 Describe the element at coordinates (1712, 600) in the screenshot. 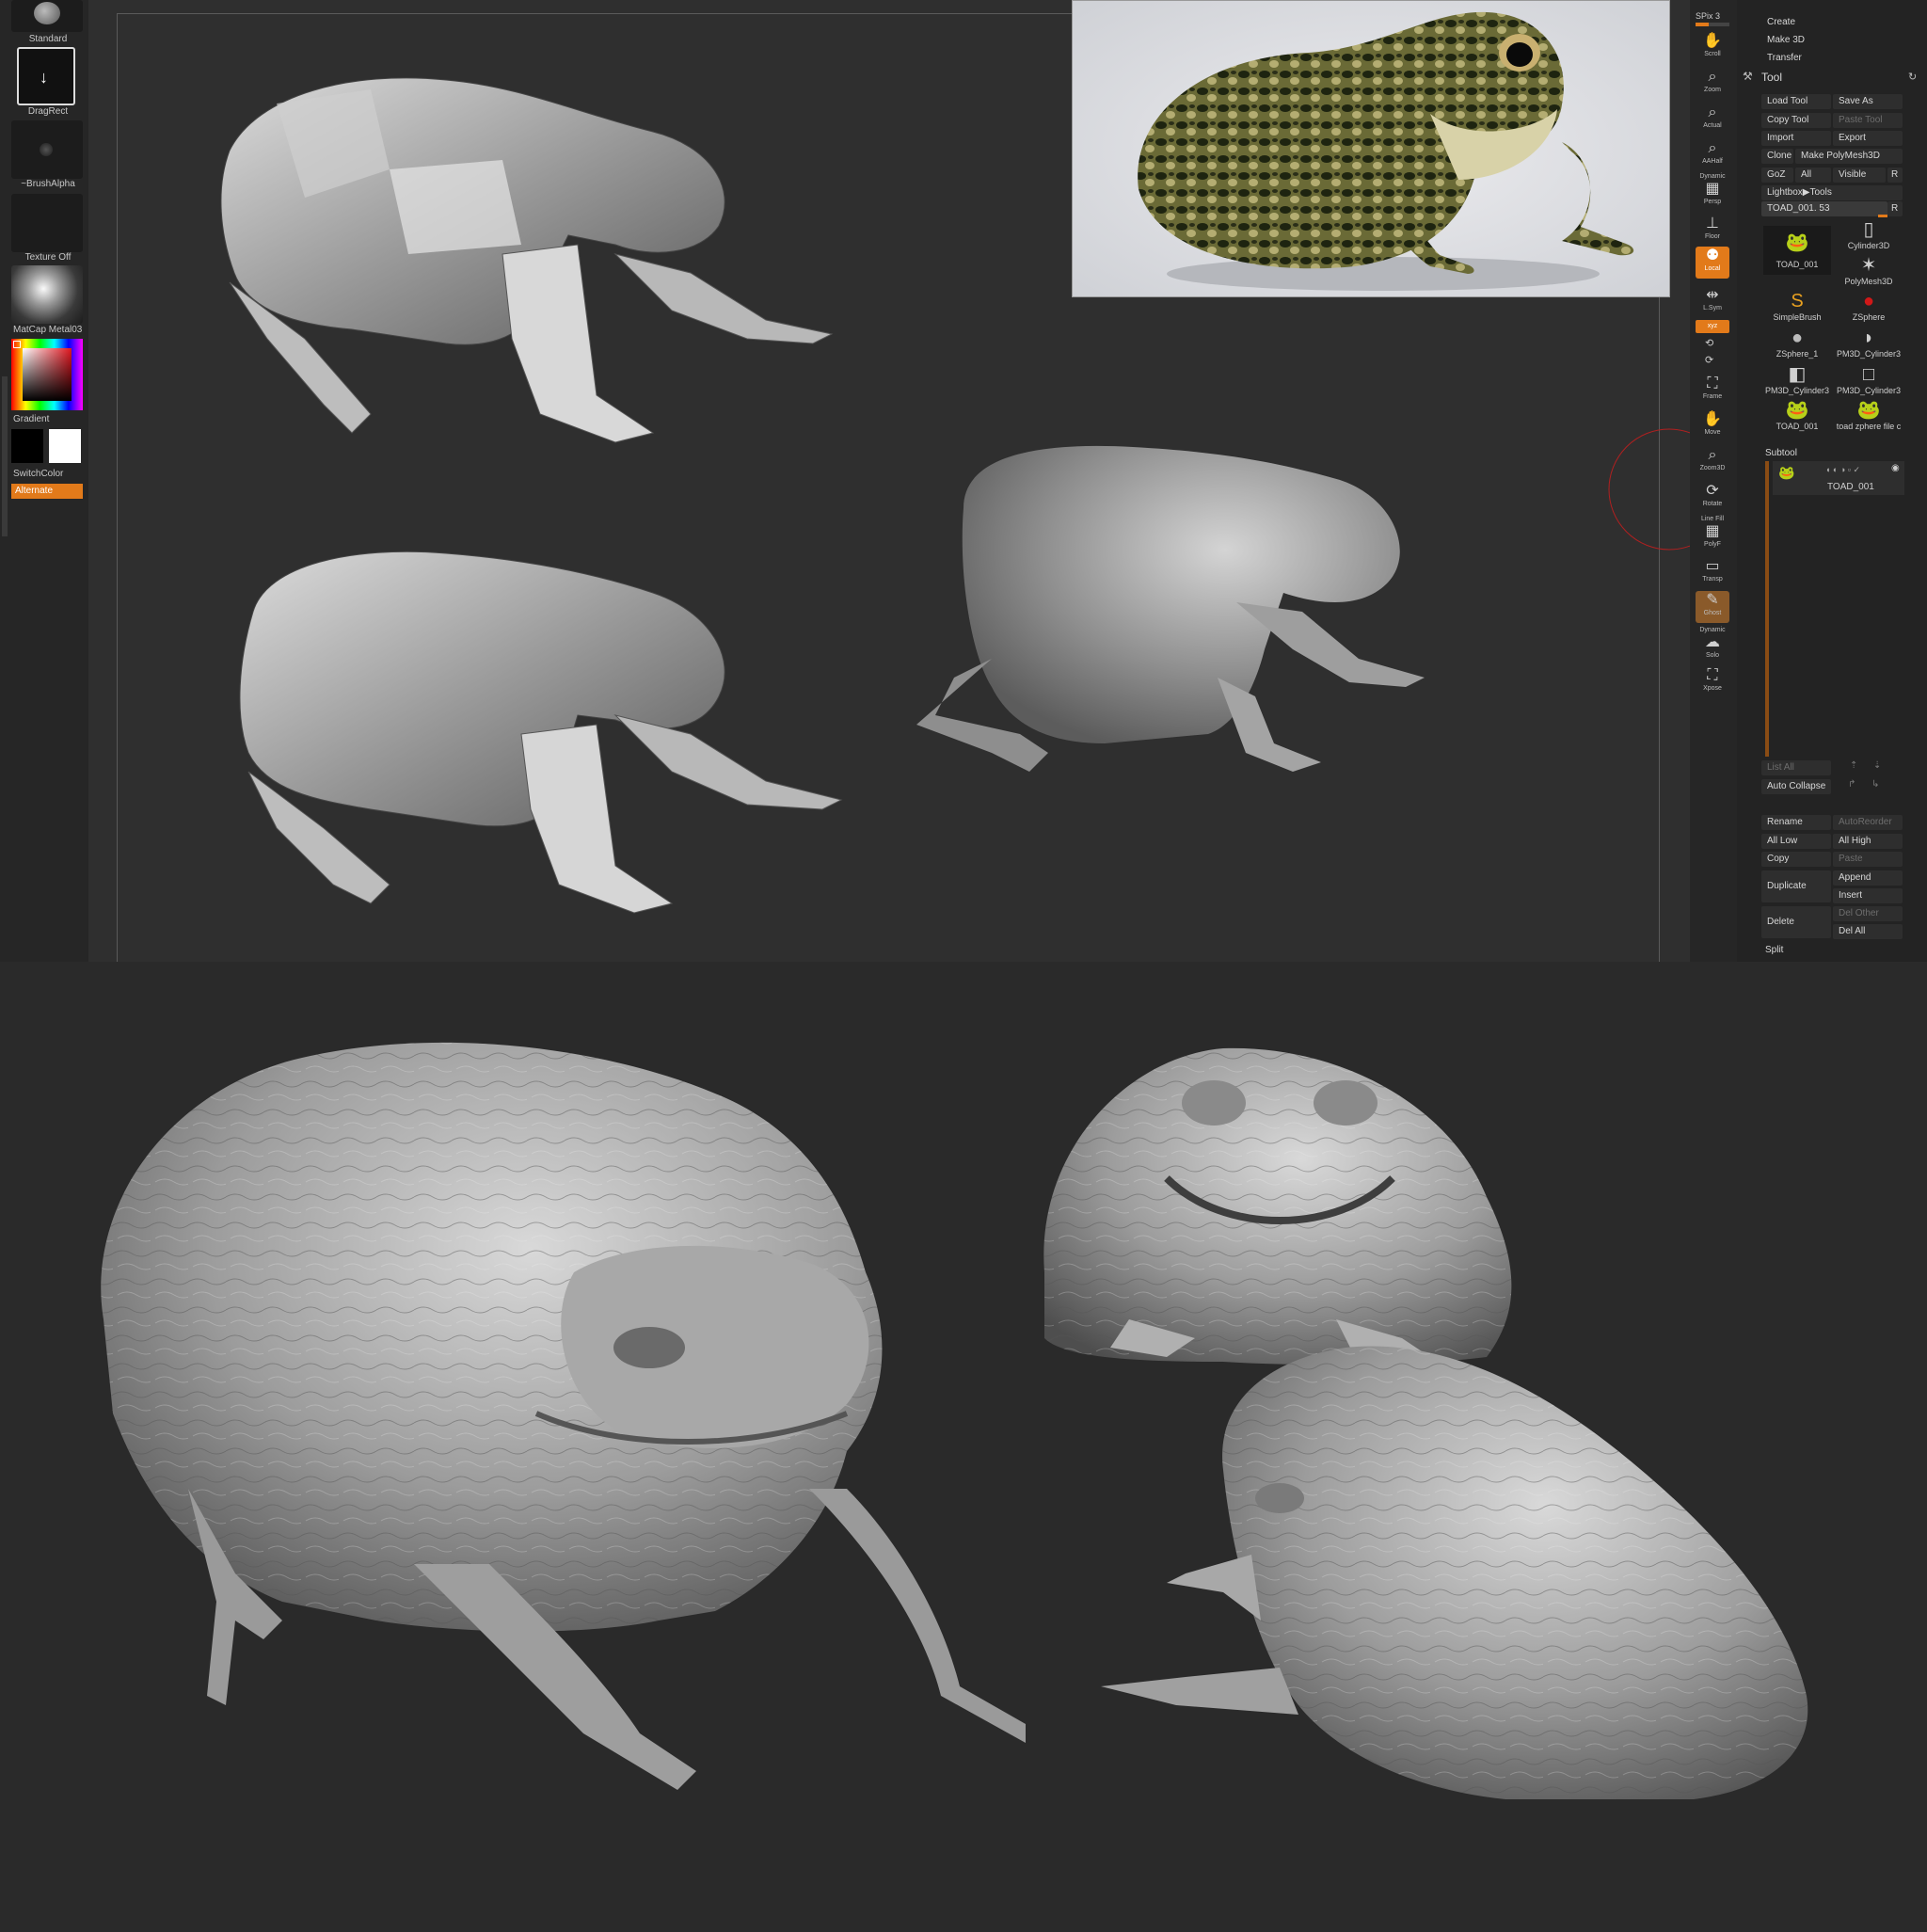

I see `ghost-icon: ✎` at that location.